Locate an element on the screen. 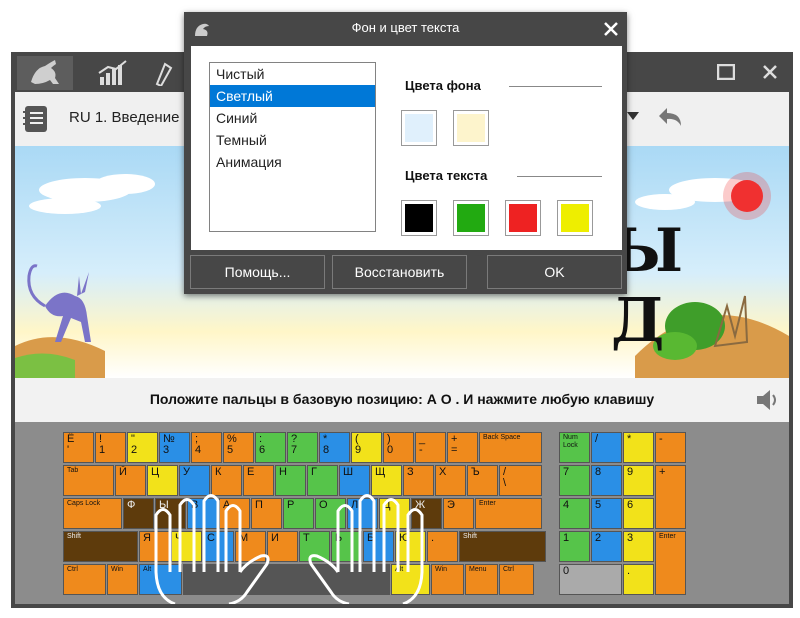 This screenshot has height=618, width=800. close-button is located at coordinates (770, 72).